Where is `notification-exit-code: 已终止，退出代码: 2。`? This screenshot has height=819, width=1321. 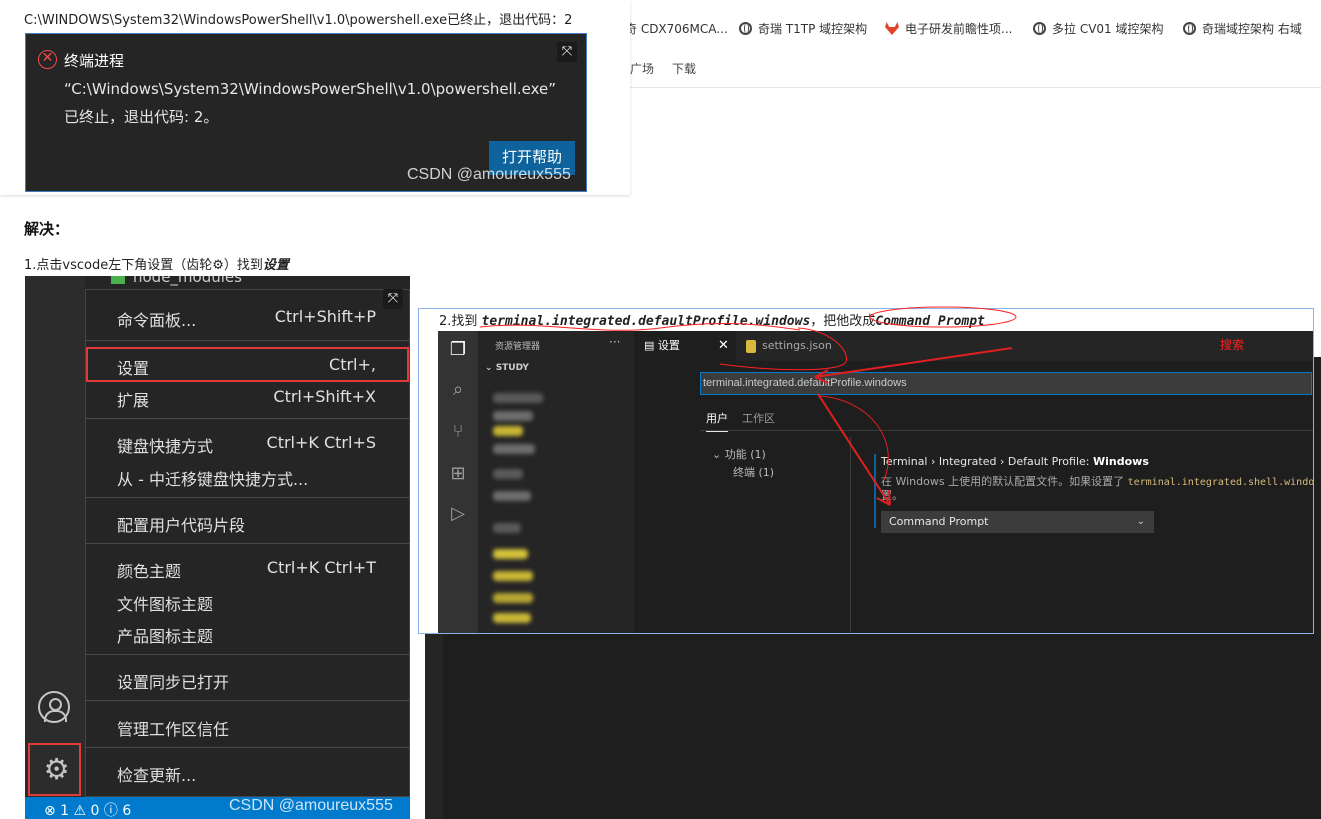
notification-exit-code: 已终止，退出代码: 2。 is located at coordinates (141, 117).